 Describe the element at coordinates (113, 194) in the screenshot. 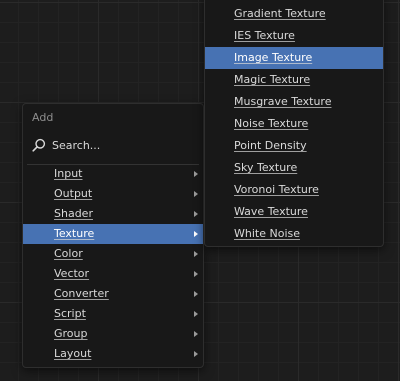

I see `menu-item-output: Output` at that location.